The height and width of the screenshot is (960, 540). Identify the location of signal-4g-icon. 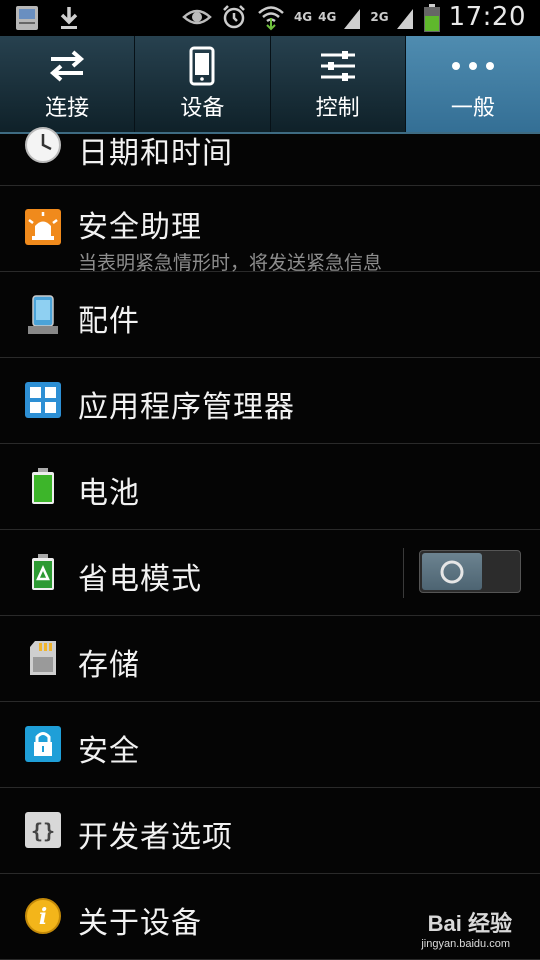
(352, 17).